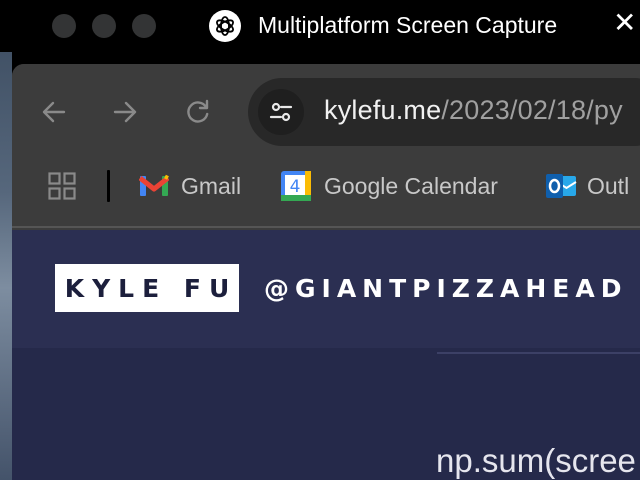 This screenshot has height=480, width=640. Describe the element at coordinates (561, 186) in the screenshot. I see `outlook-icon` at that location.